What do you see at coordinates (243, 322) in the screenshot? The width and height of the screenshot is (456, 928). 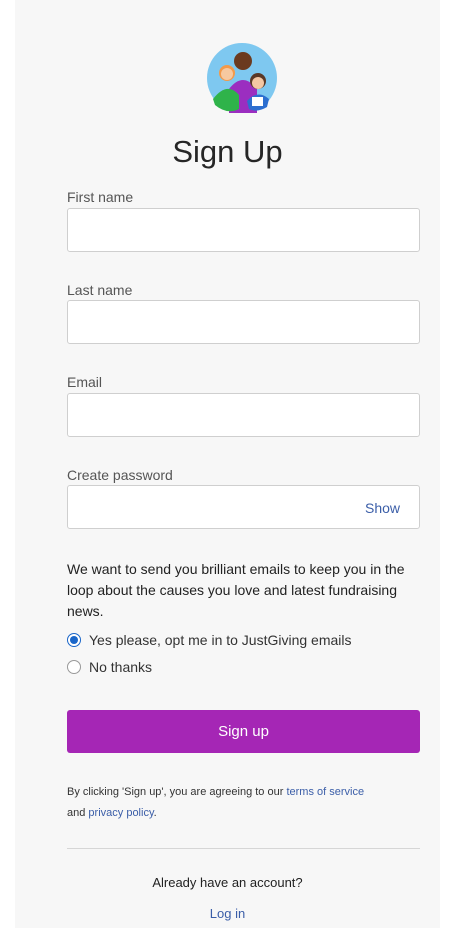 I see `last-name-input` at bounding box center [243, 322].